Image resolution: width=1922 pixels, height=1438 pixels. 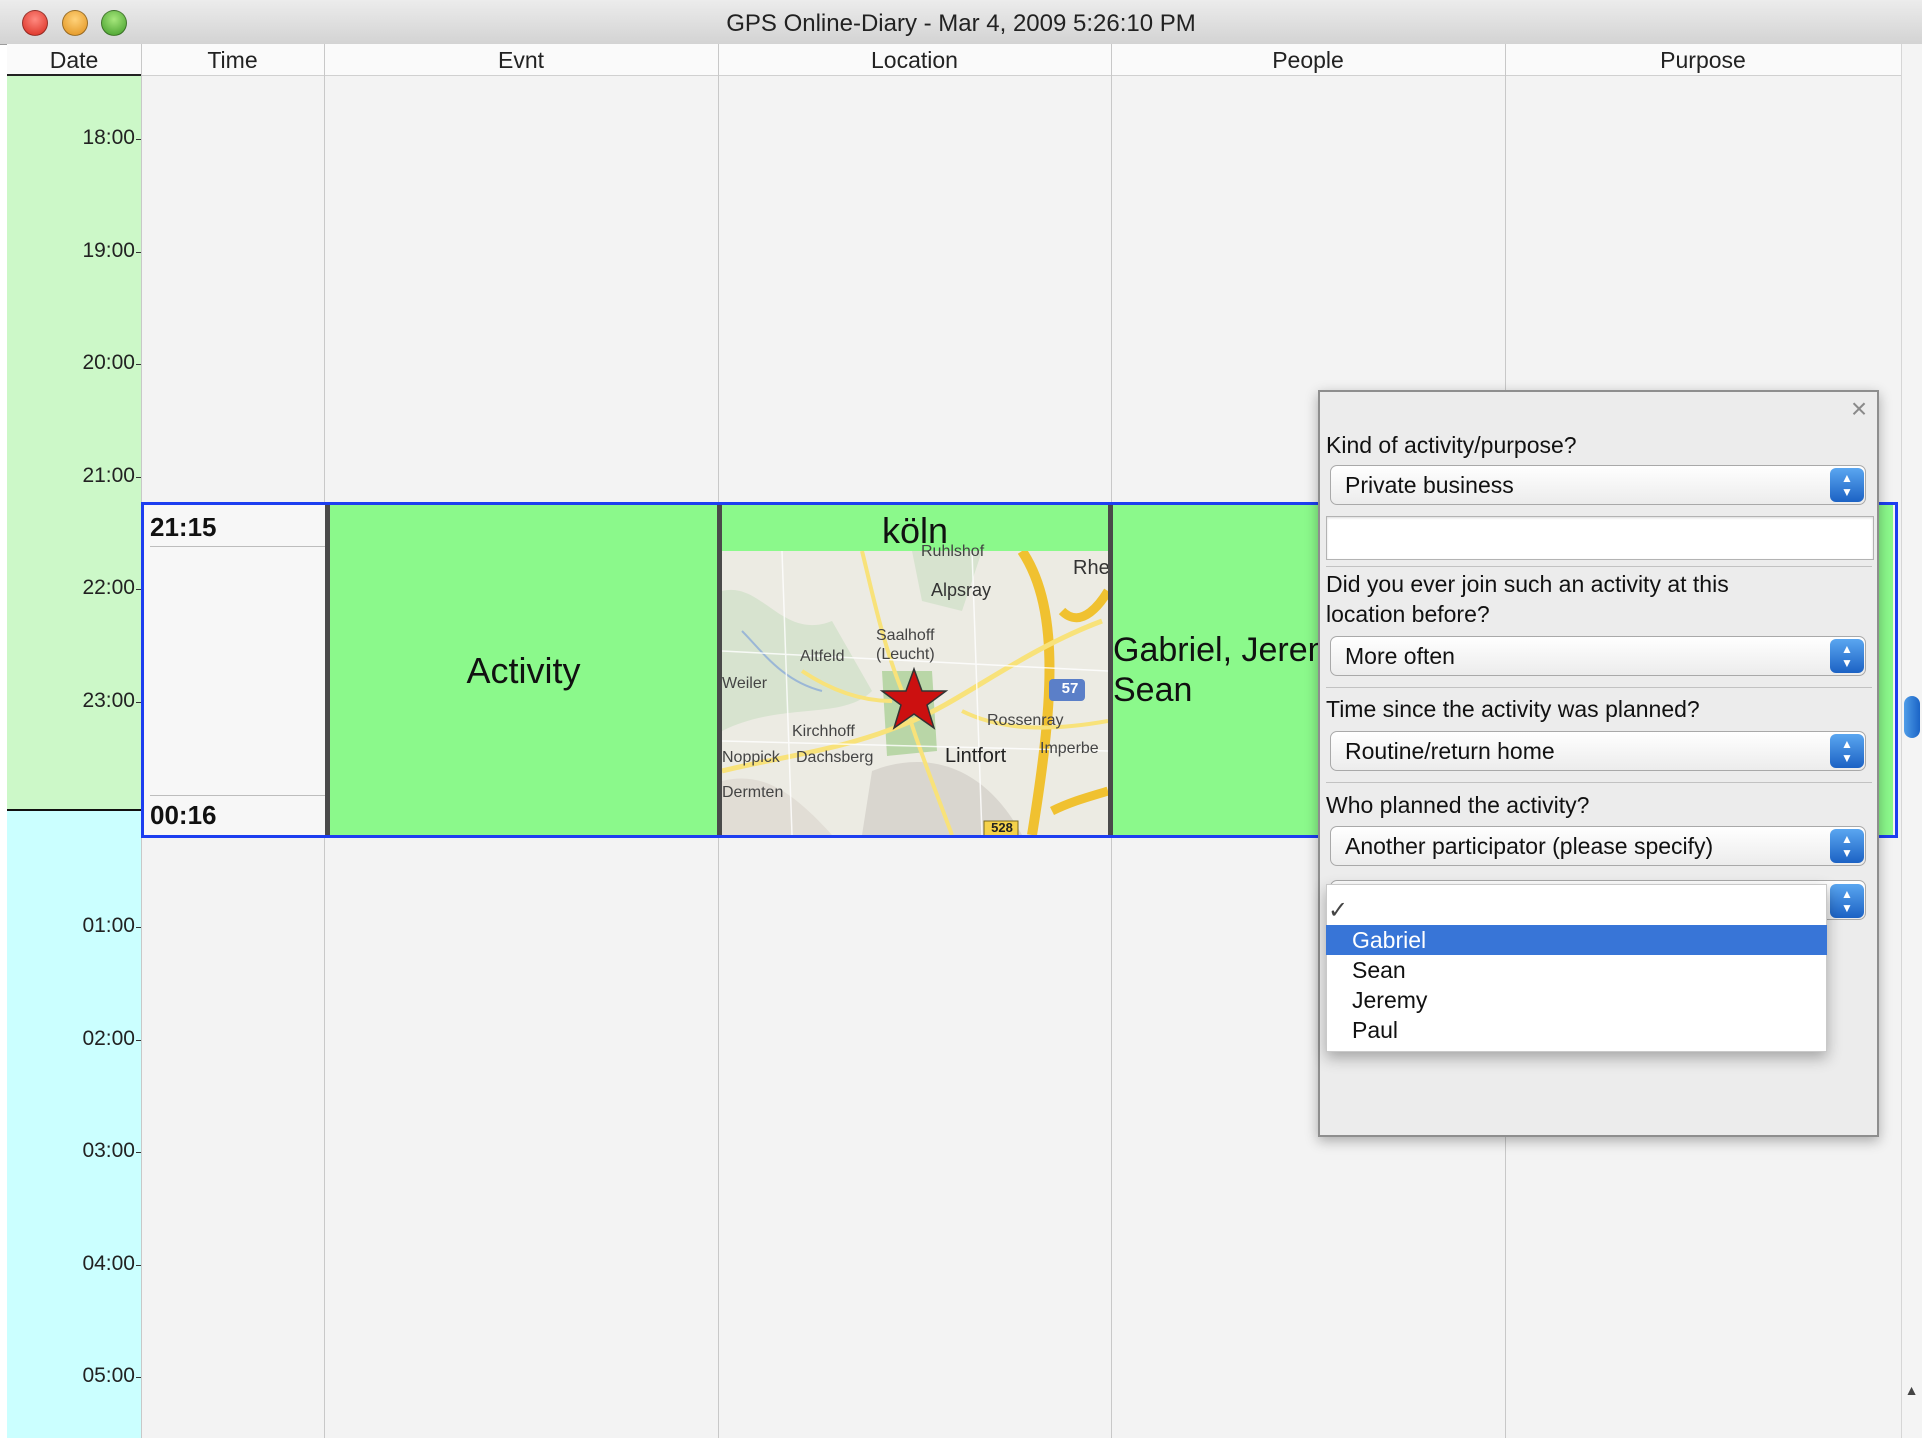 I want to click on planning-time-select: Routine/return home, so click(x=1598, y=751).